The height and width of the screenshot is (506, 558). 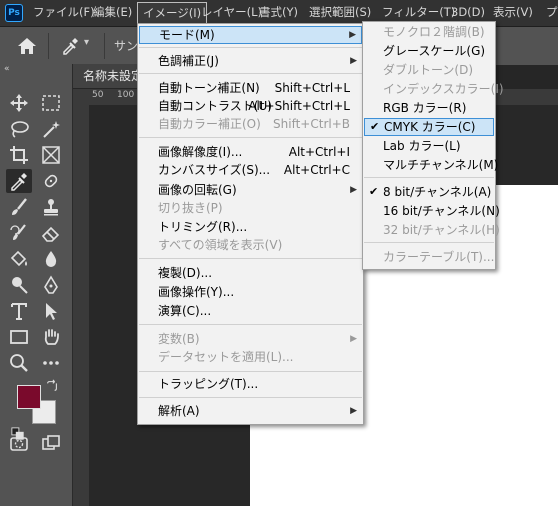 I want to click on menu-item-label: 解析(A), so click(x=179, y=411).